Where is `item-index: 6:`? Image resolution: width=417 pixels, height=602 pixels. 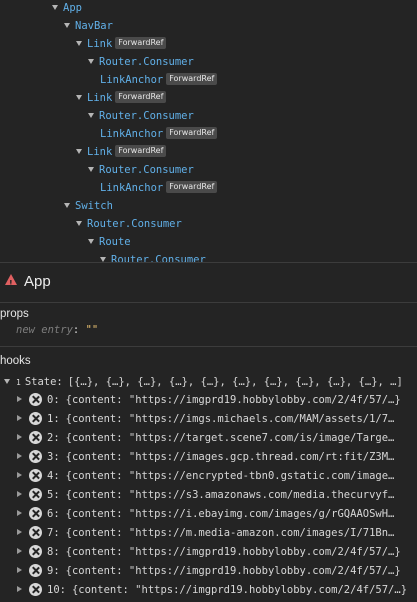
item-index: 6: is located at coordinates (53, 514).